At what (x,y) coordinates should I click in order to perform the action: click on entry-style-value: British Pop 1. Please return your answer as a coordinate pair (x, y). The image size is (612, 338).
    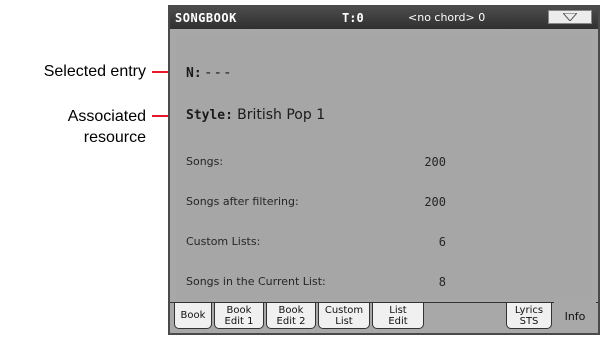
    Looking at the image, I should click on (281, 115).